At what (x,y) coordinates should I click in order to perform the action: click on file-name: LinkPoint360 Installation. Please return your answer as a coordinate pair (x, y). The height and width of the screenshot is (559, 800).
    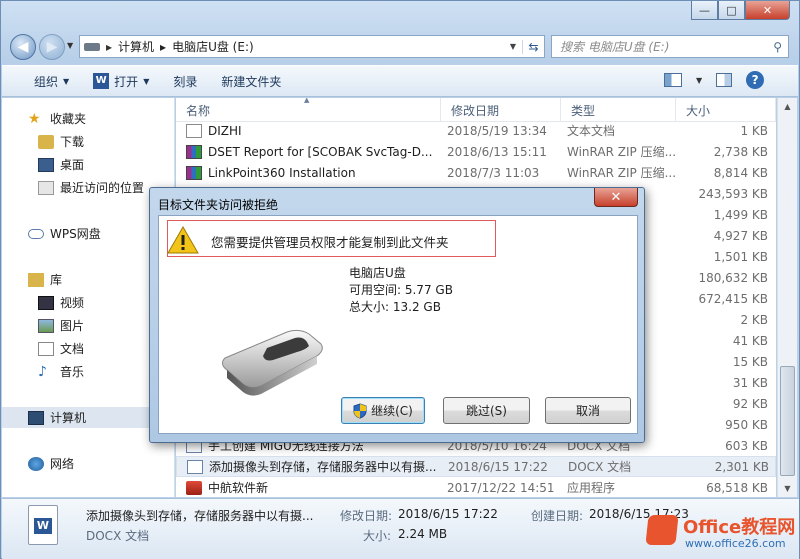
    Looking at the image, I should click on (282, 172).